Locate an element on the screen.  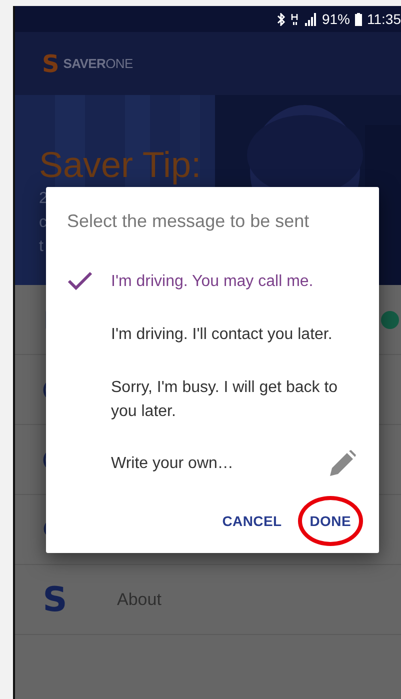
battery-percent: 91% is located at coordinates (336, 19).